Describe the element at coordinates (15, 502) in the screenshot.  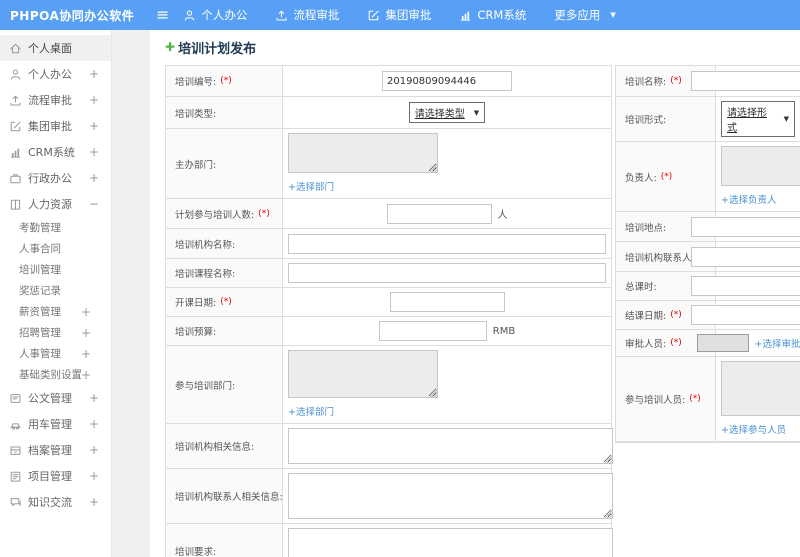
I see `chat-icon` at that location.